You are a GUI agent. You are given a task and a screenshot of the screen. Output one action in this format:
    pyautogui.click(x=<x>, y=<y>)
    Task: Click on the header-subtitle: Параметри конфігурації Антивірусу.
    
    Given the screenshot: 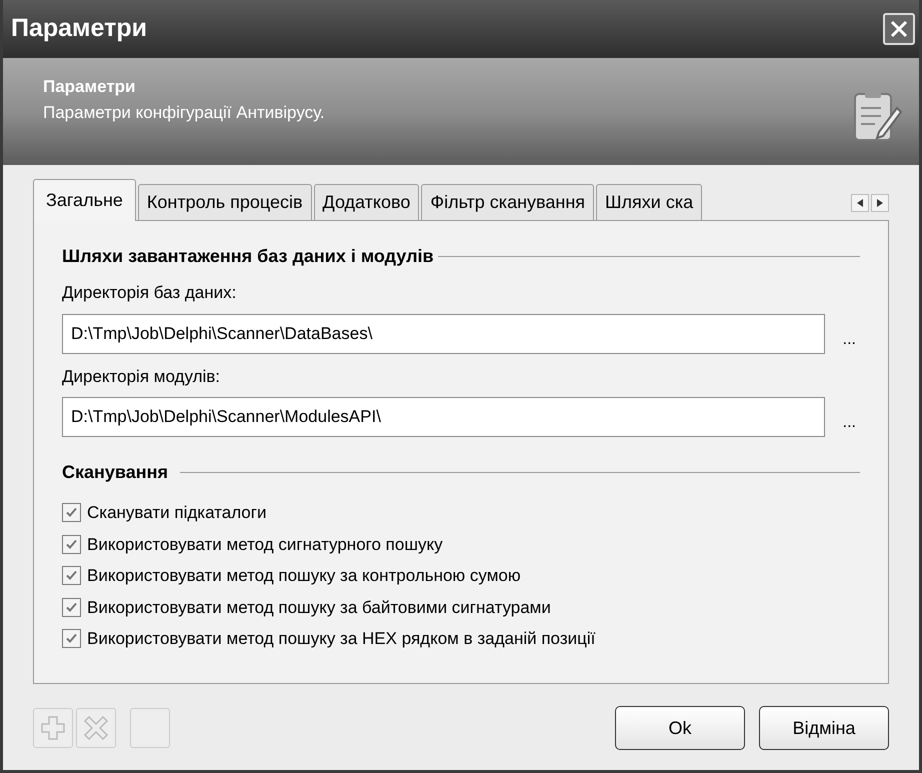 What is the action you would take?
    pyautogui.click(x=184, y=113)
    